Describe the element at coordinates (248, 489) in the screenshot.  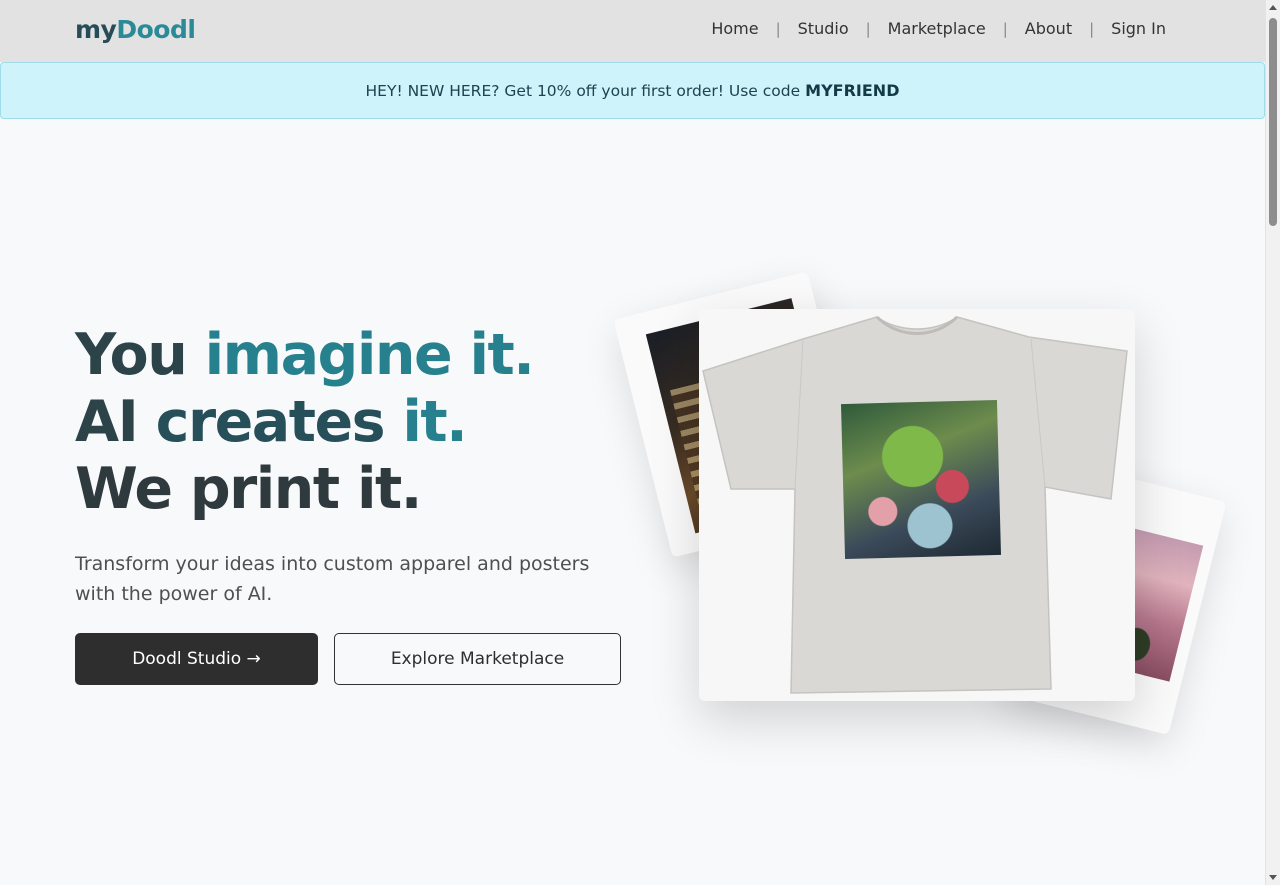
I see `headline-line-3: We print it.` at that location.